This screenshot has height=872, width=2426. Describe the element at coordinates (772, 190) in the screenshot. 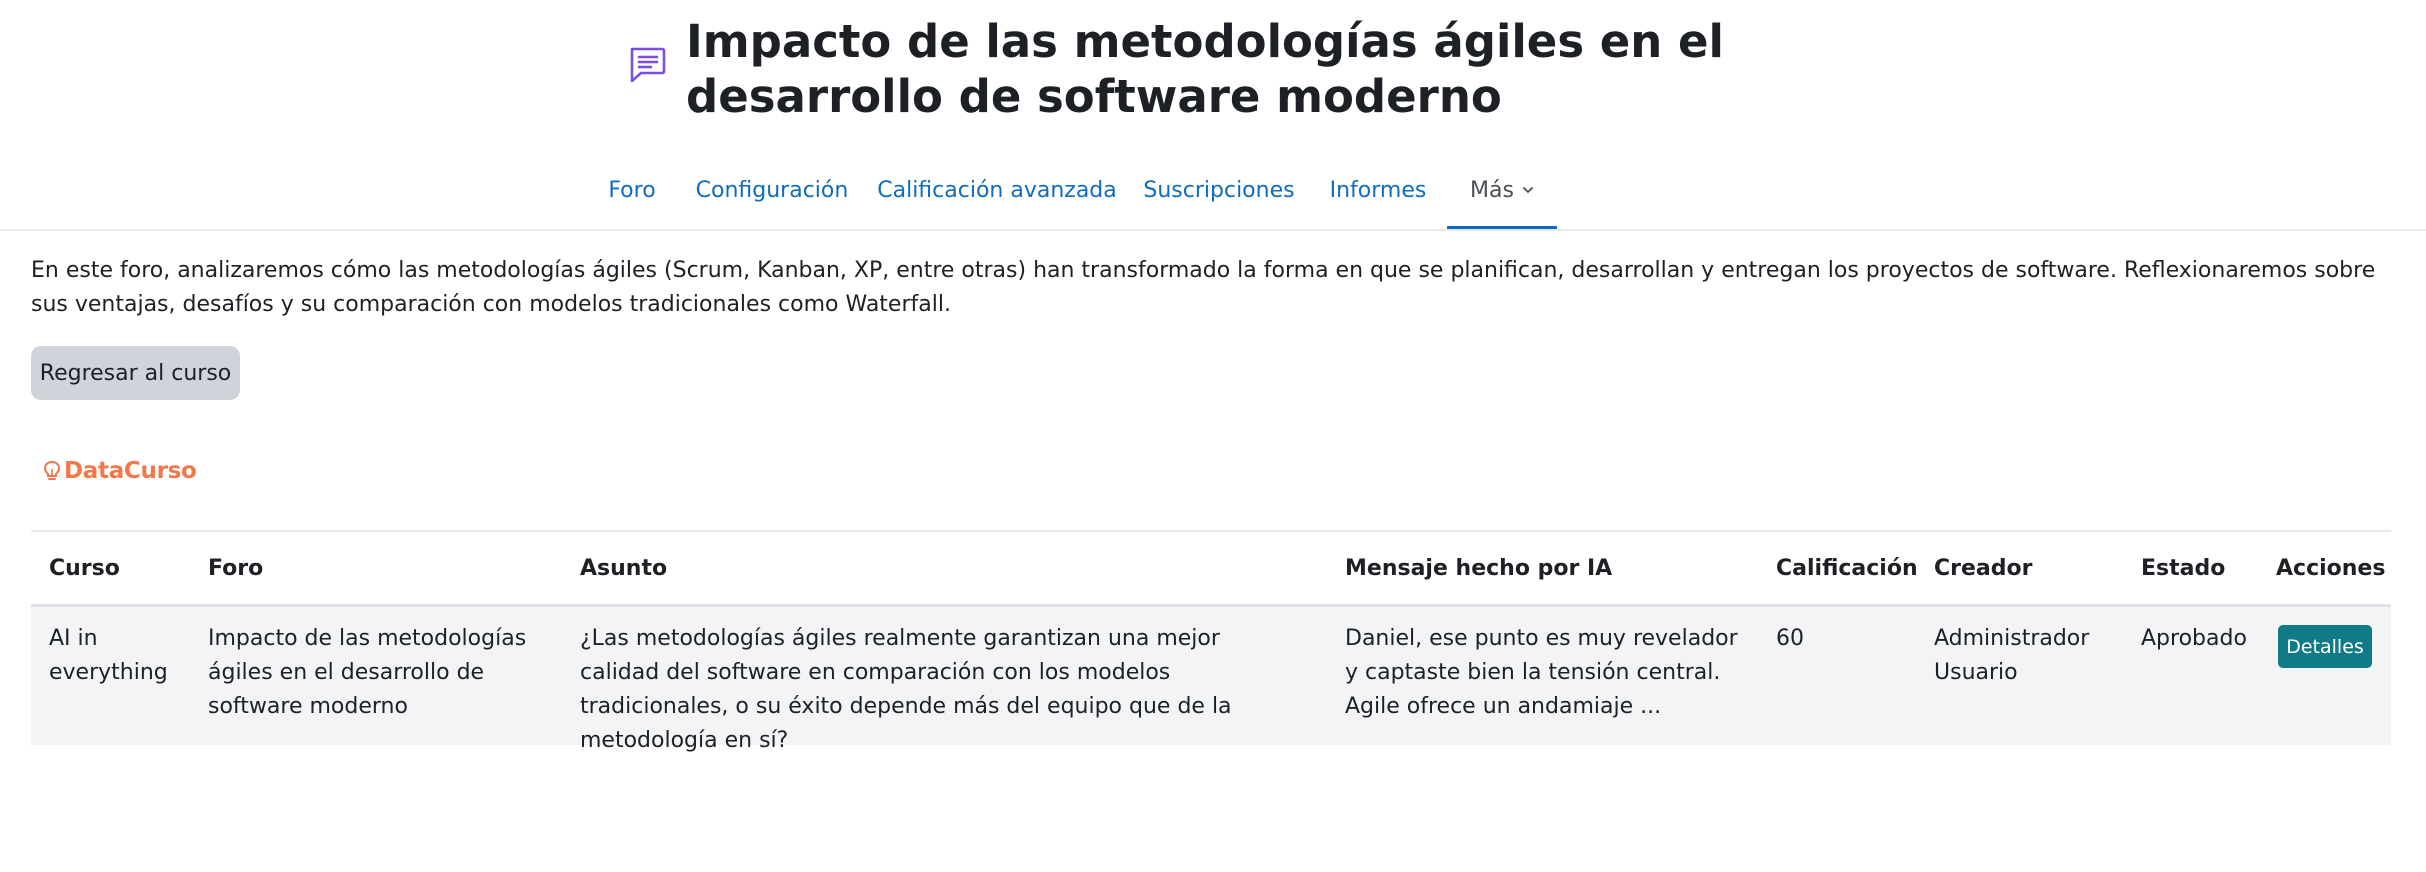

I see `tab-configuracion: Configuración` at that location.